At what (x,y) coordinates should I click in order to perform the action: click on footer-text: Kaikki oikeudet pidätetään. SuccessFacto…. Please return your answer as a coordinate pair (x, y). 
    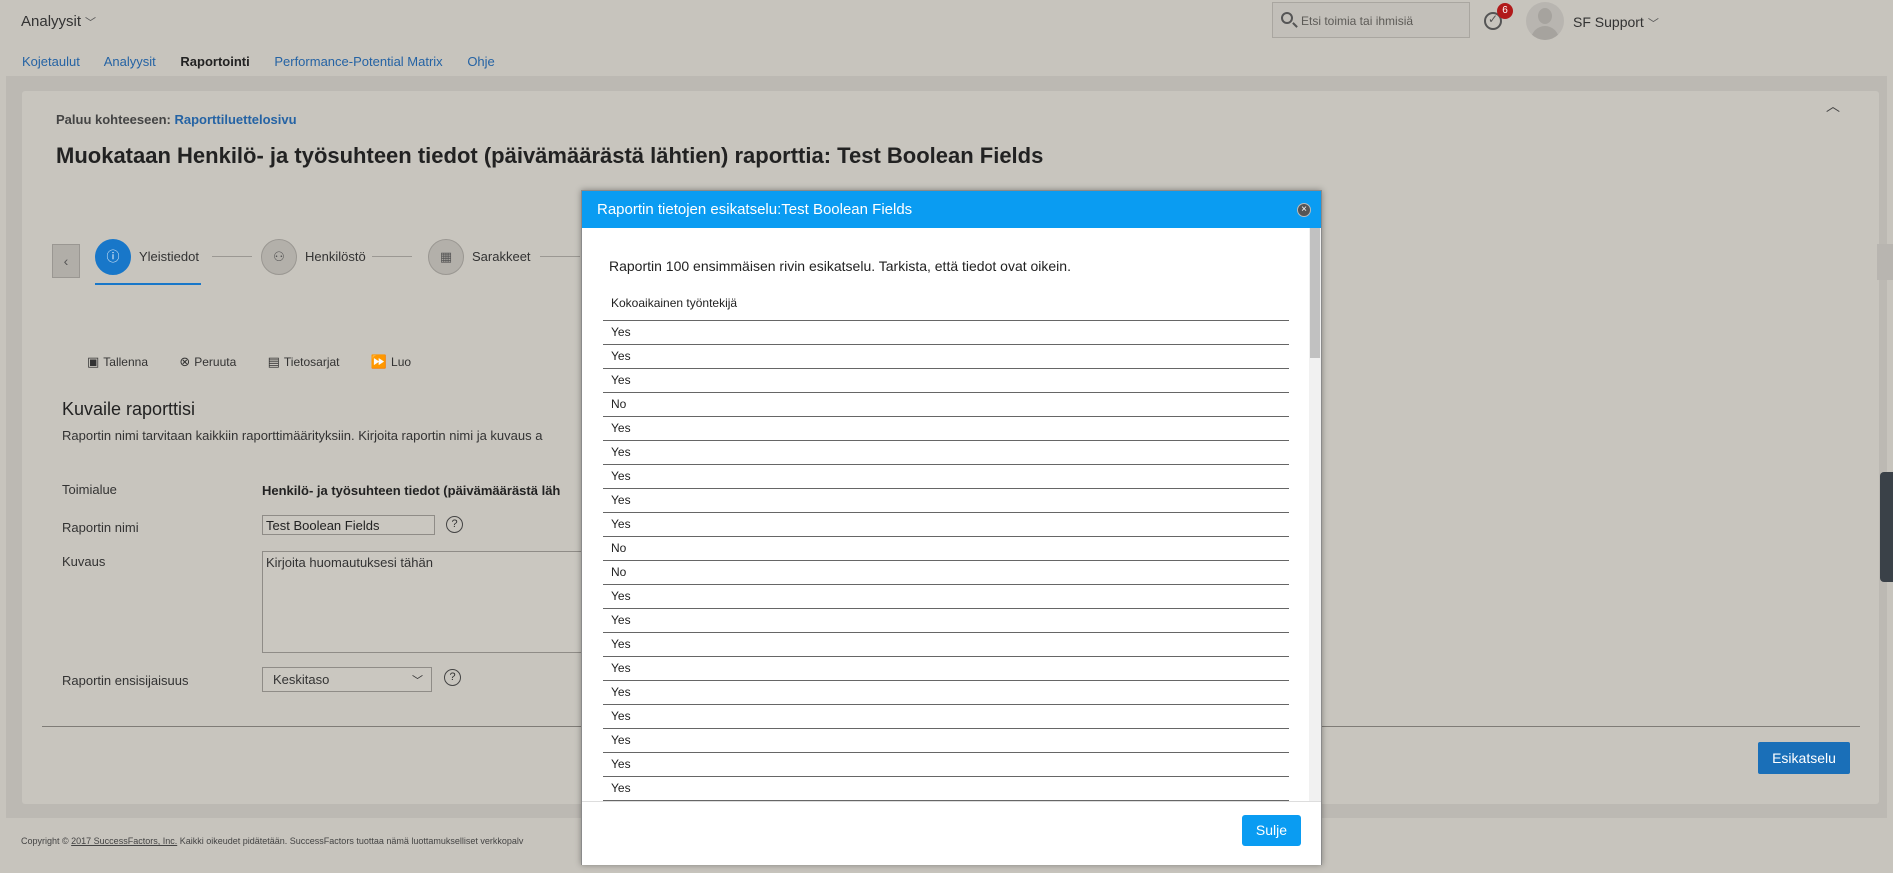
    Looking at the image, I should click on (350, 841).